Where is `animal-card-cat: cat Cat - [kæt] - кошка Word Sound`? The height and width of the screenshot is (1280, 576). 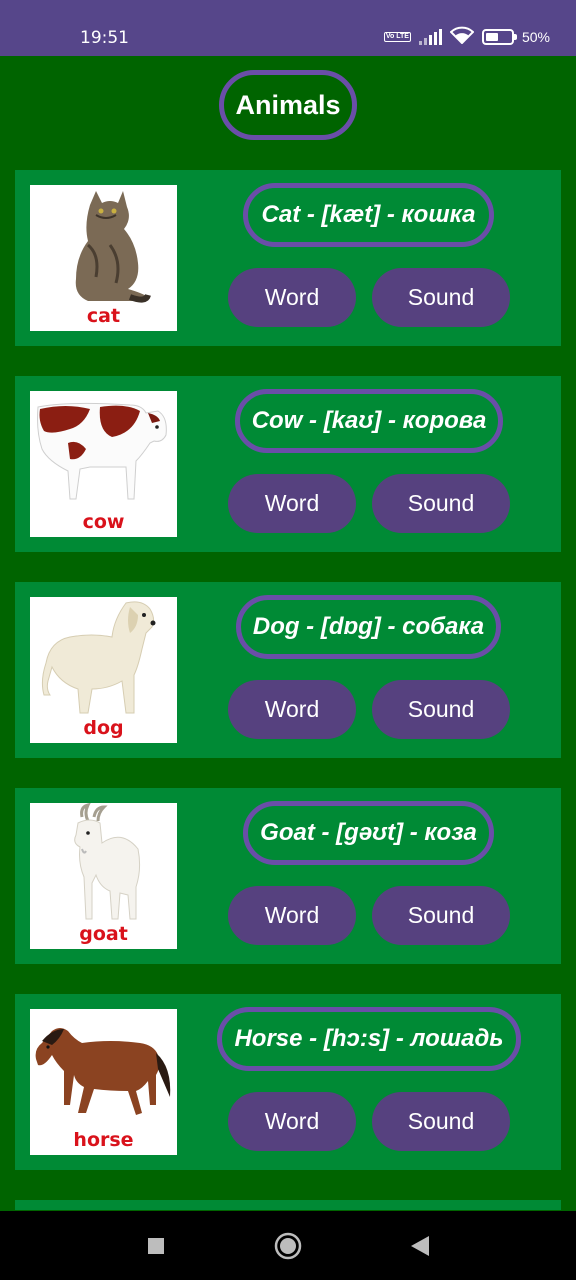
animal-card-cat: cat Cat - [kæt] - кошка Word Sound is located at coordinates (288, 258).